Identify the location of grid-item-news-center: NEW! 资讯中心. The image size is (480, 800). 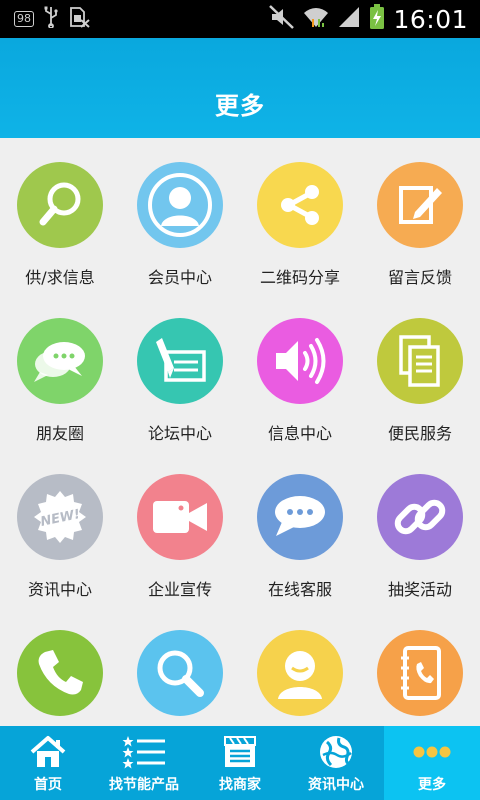
(60, 528).